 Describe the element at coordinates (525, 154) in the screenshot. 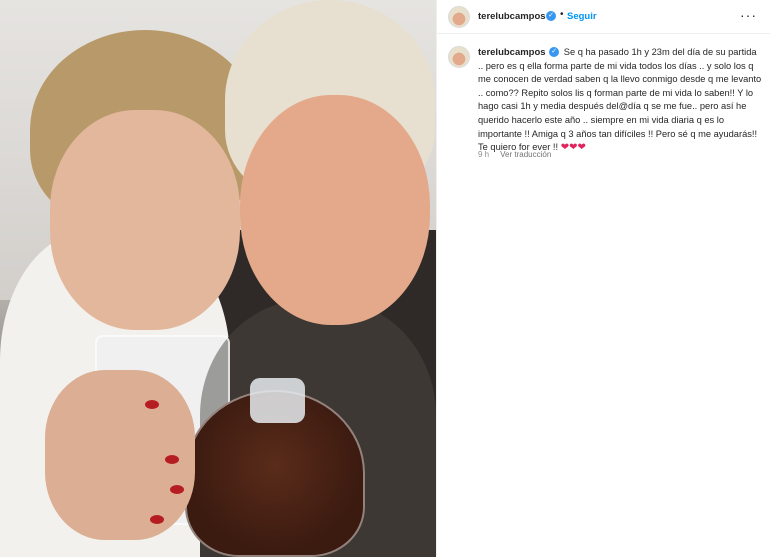

I see `see-translation-link: Ver traducción` at that location.